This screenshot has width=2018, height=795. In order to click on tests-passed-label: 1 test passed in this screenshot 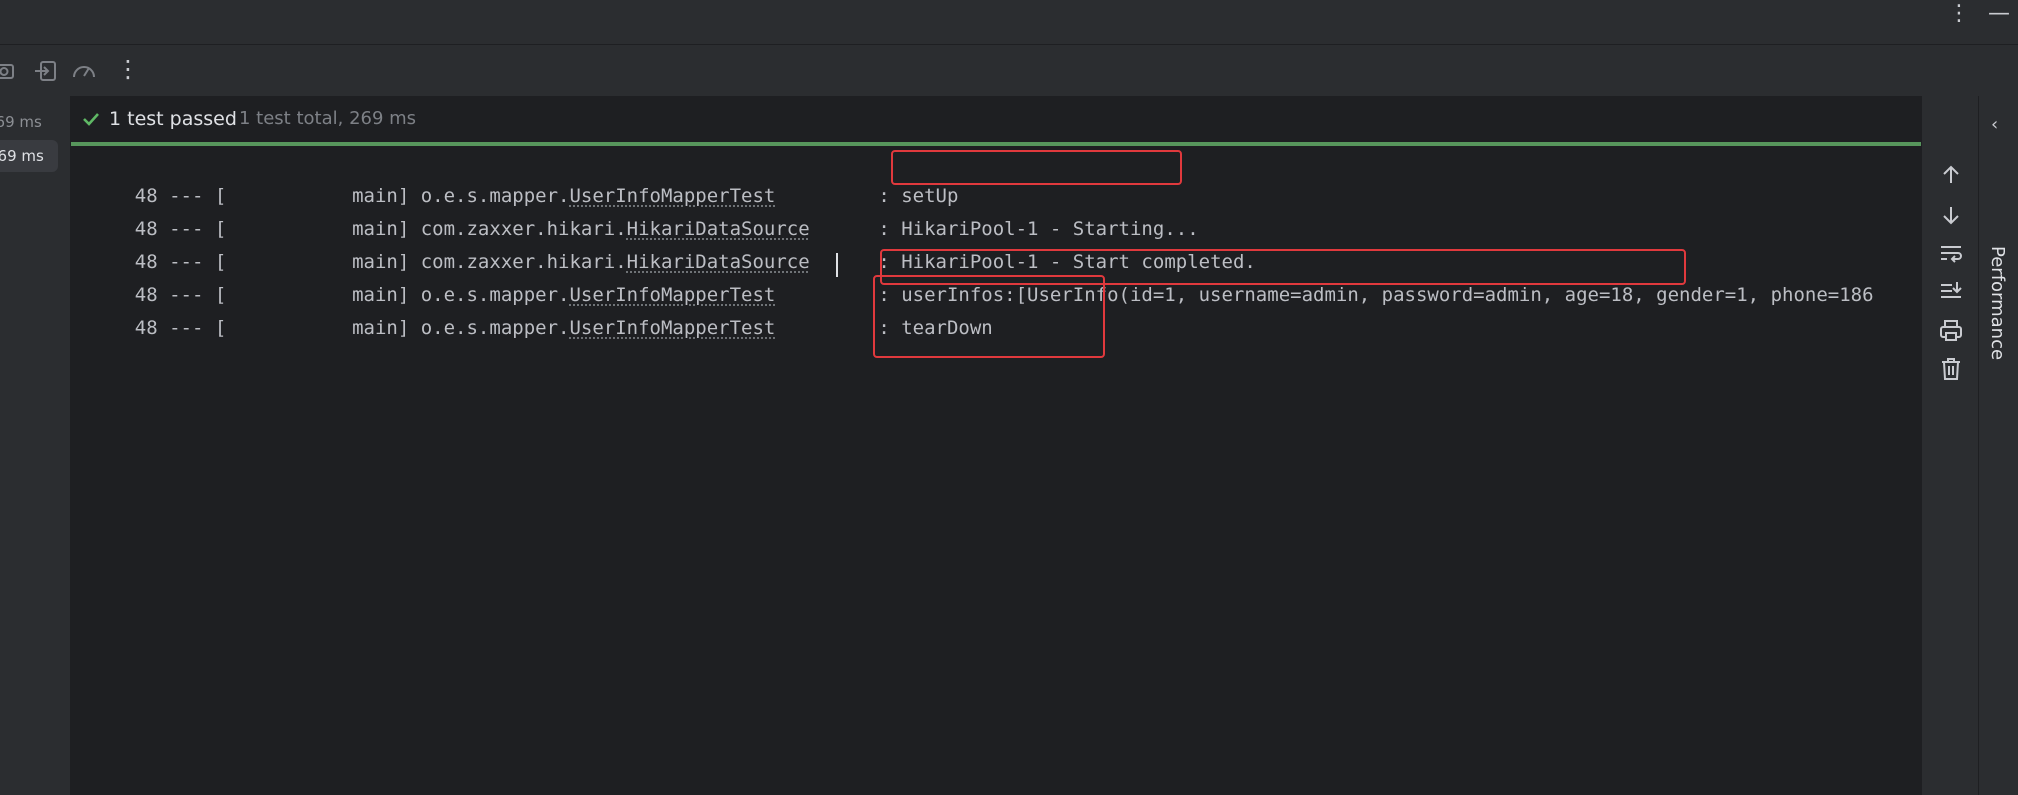, I will do `click(173, 119)`.